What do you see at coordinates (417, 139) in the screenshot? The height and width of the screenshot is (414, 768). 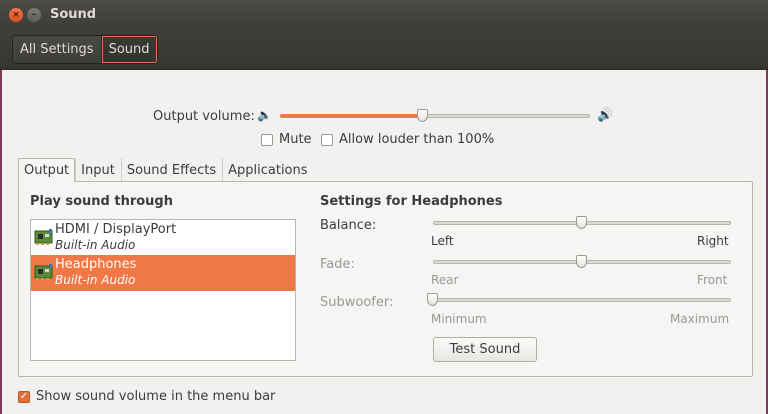 I see `allow-louder-label: Allow louder than 100%` at bounding box center [417, 139].